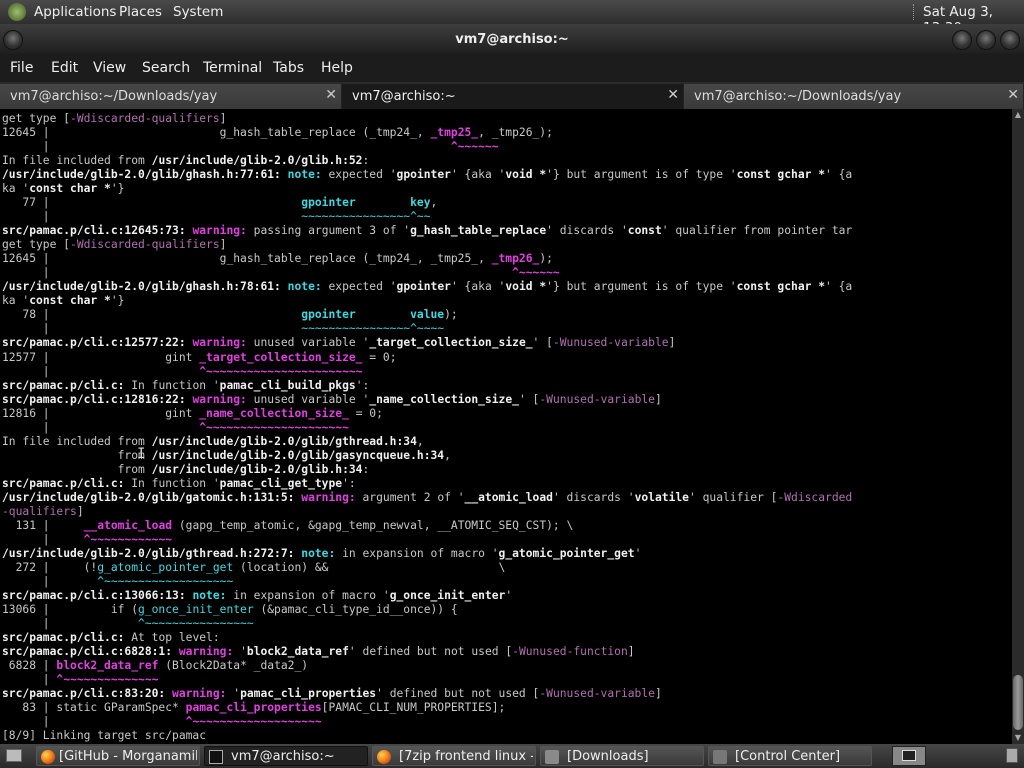 The width and height of the screenshot is (1024, 768). I want to click on menu-search: Search, so click(166, 68).